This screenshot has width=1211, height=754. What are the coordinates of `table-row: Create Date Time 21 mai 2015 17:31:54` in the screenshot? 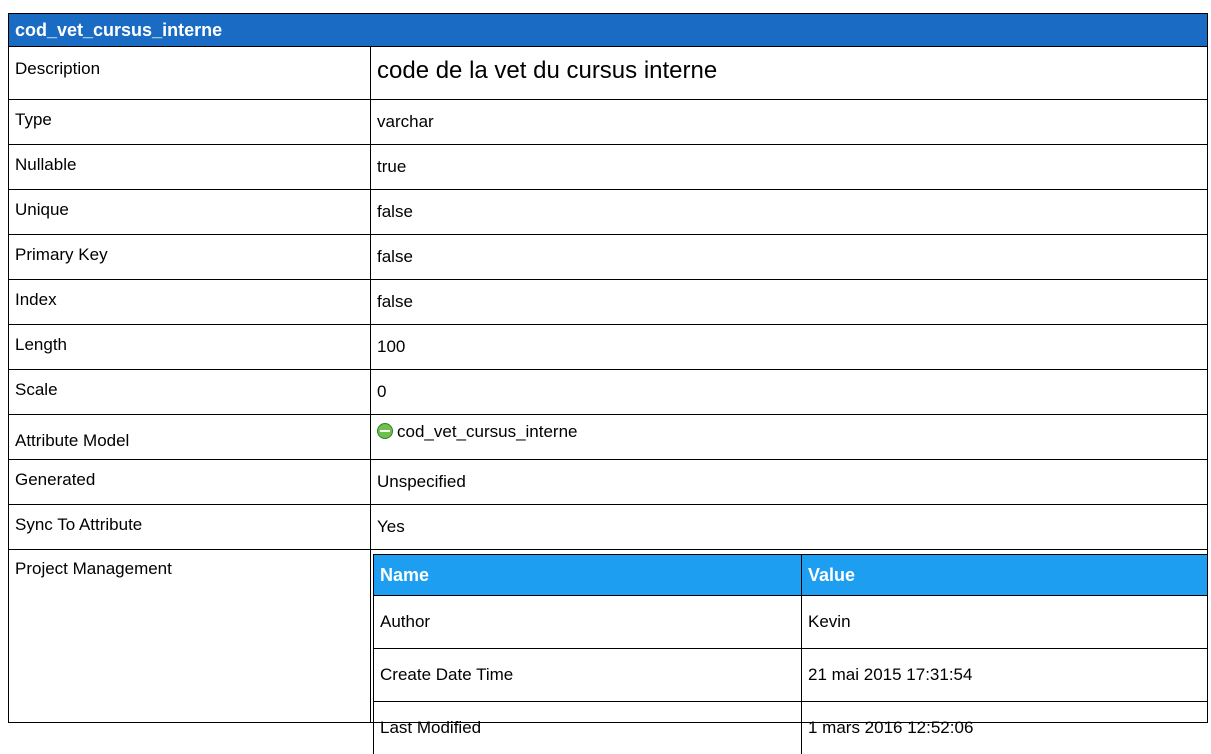 It's located at (791, 675).